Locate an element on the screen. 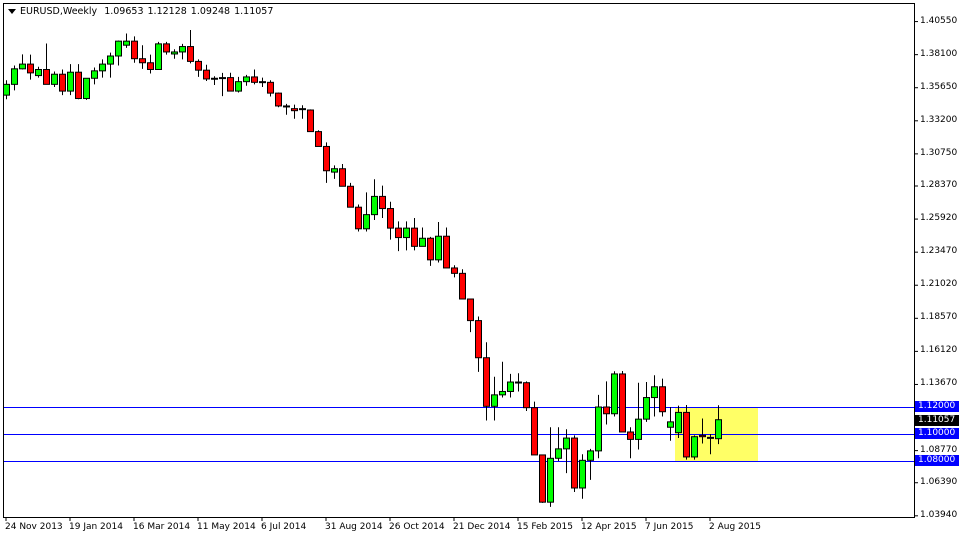 Image resolution: width=960 pixels, height=539 pixels. price-axis-label: 1.16120 is located at coordinates (939, 350).